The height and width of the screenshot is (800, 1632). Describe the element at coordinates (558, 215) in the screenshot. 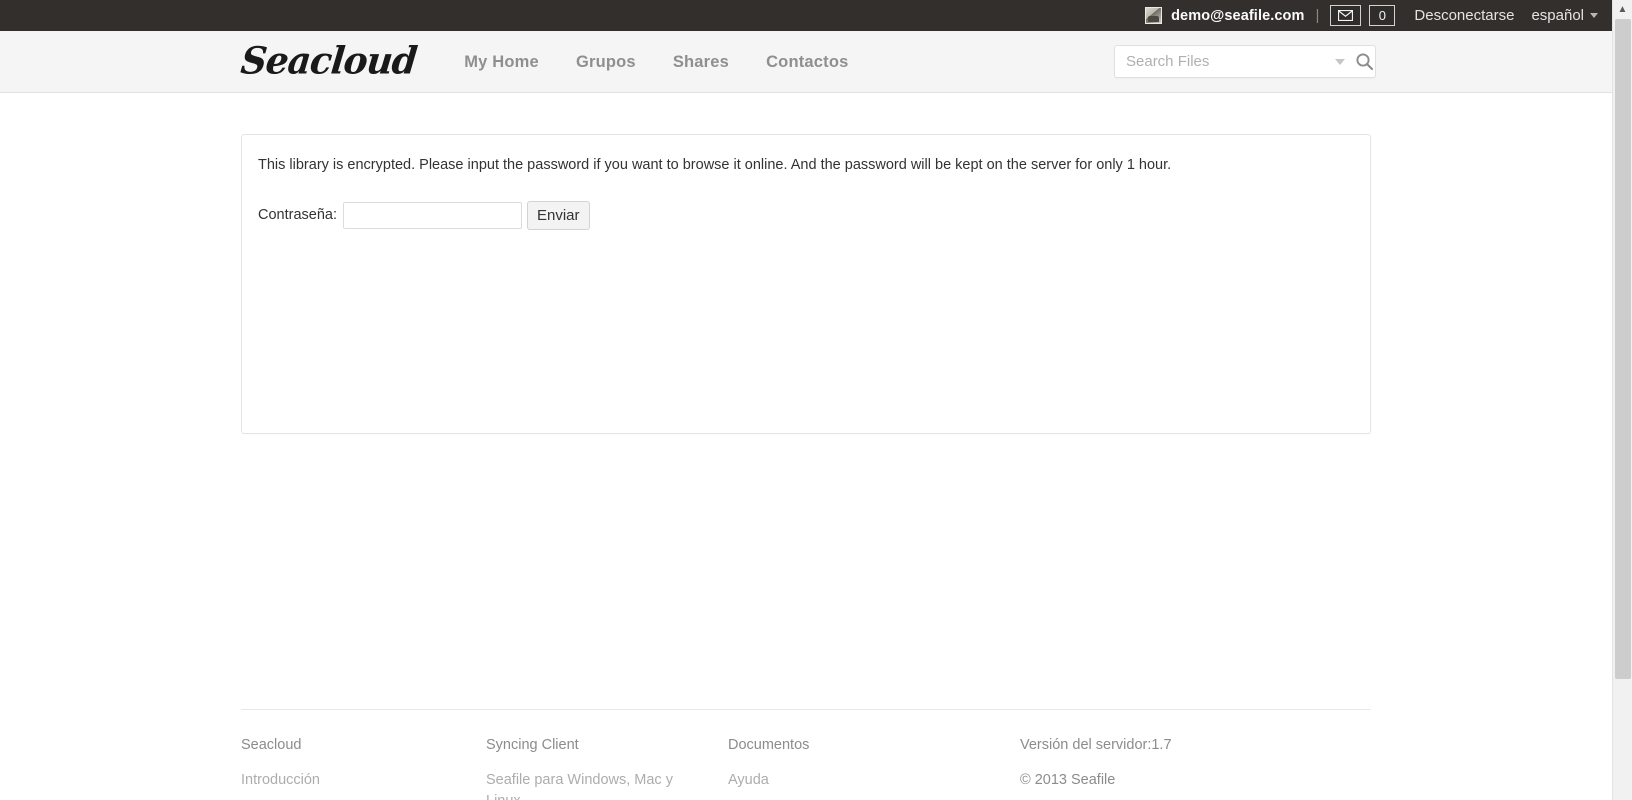

I see `submit-button: Enviar` at that location.